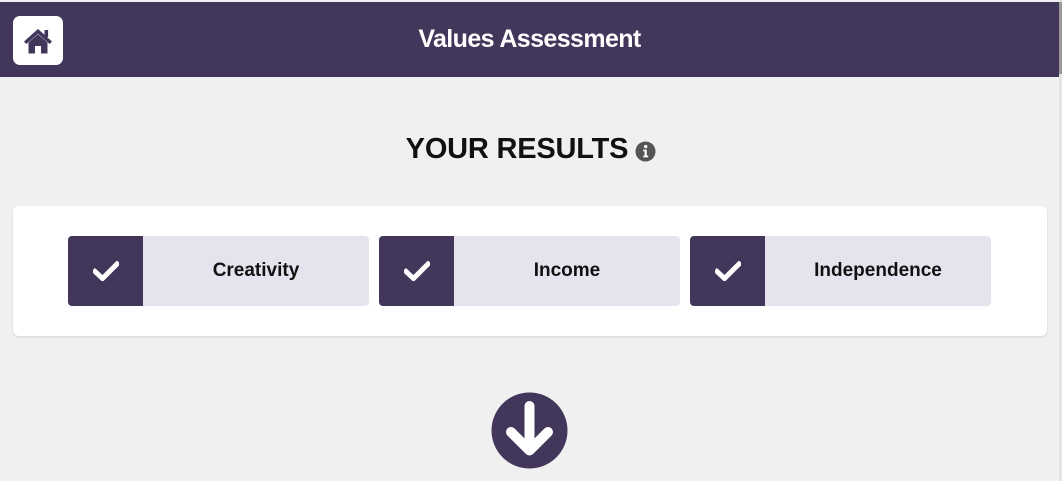 The image size is (1062, 481). What do you see at coordinates (517, 148) in the screenshot?
I see `results-title: YOUR RESULTS` at bounding box center [517, 148].